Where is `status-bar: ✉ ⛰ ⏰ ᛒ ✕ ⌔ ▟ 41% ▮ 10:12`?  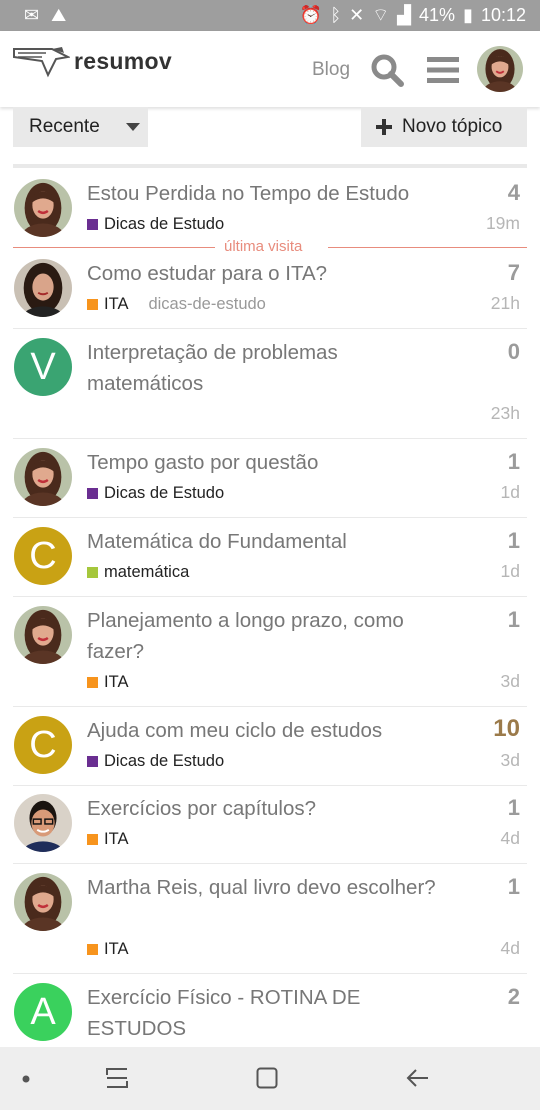 status-bar: ✉ ⛰ ⏰ ᛒ ✕ ⌔ ▟ 41% ▮ 10:12 is located at coordinates (270, 15).